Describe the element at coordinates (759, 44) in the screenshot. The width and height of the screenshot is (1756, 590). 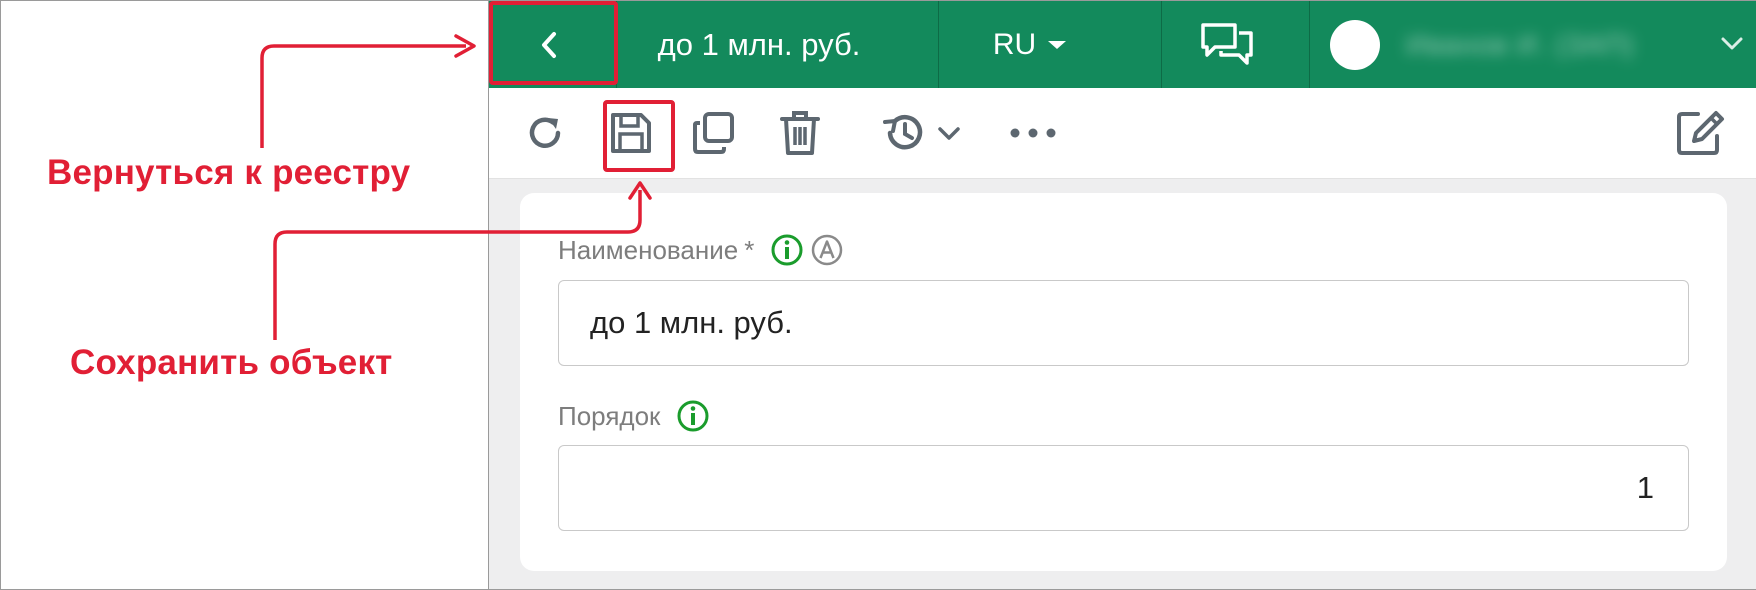
I see `page-title: до 1 млн. руб.` at that location.